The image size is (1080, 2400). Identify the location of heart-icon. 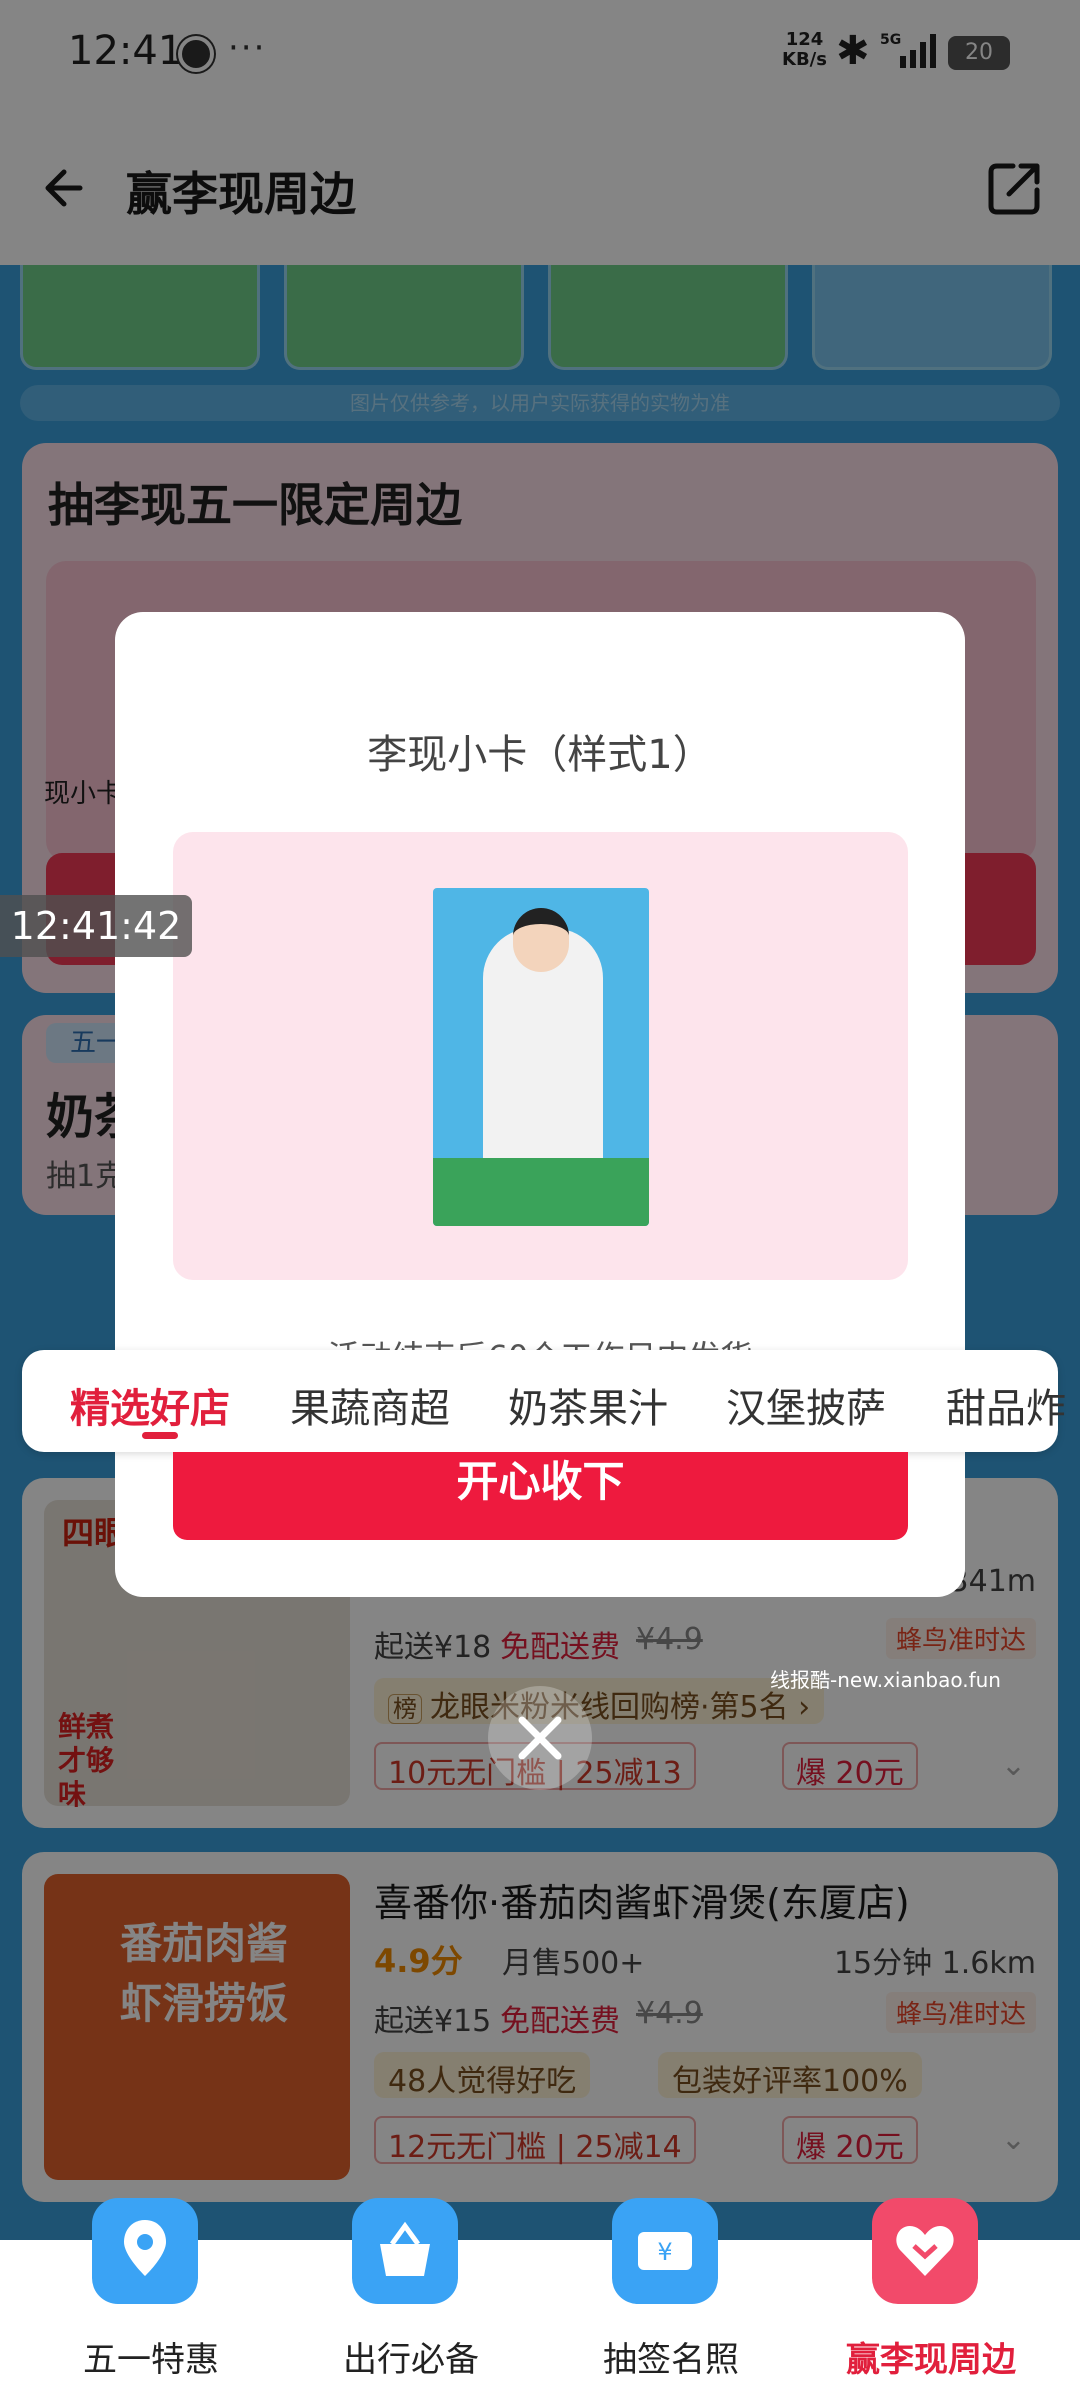
(925, 2251).